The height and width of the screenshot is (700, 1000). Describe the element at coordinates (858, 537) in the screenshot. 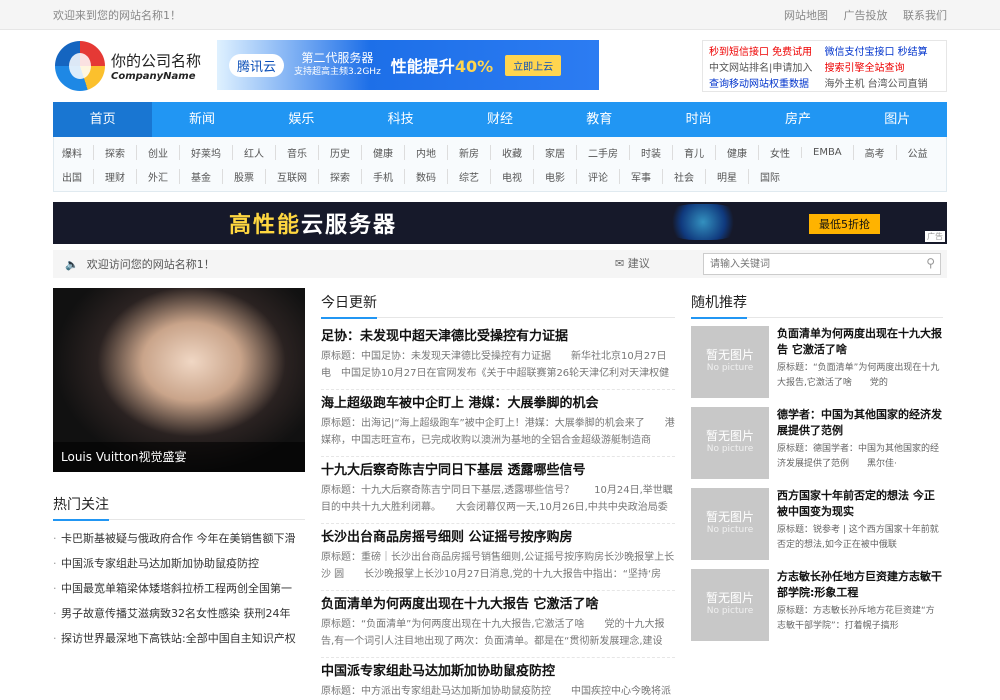

I see `recommend-desc: 原标题：锐参考 | 这个西方国家十年前就否定的想法,如今正在被中俄联` at that location.